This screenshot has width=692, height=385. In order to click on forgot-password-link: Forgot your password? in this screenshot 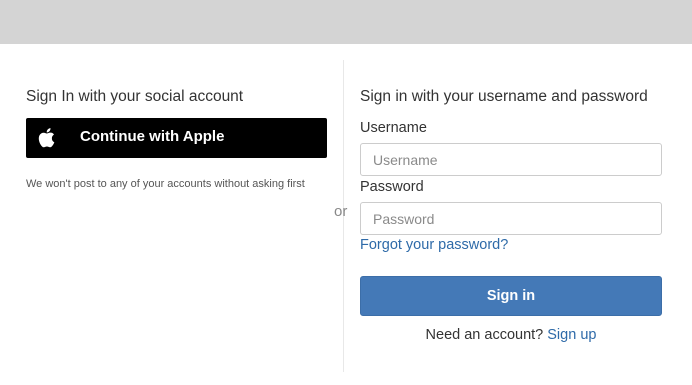, I will do `click(434, 245)`.